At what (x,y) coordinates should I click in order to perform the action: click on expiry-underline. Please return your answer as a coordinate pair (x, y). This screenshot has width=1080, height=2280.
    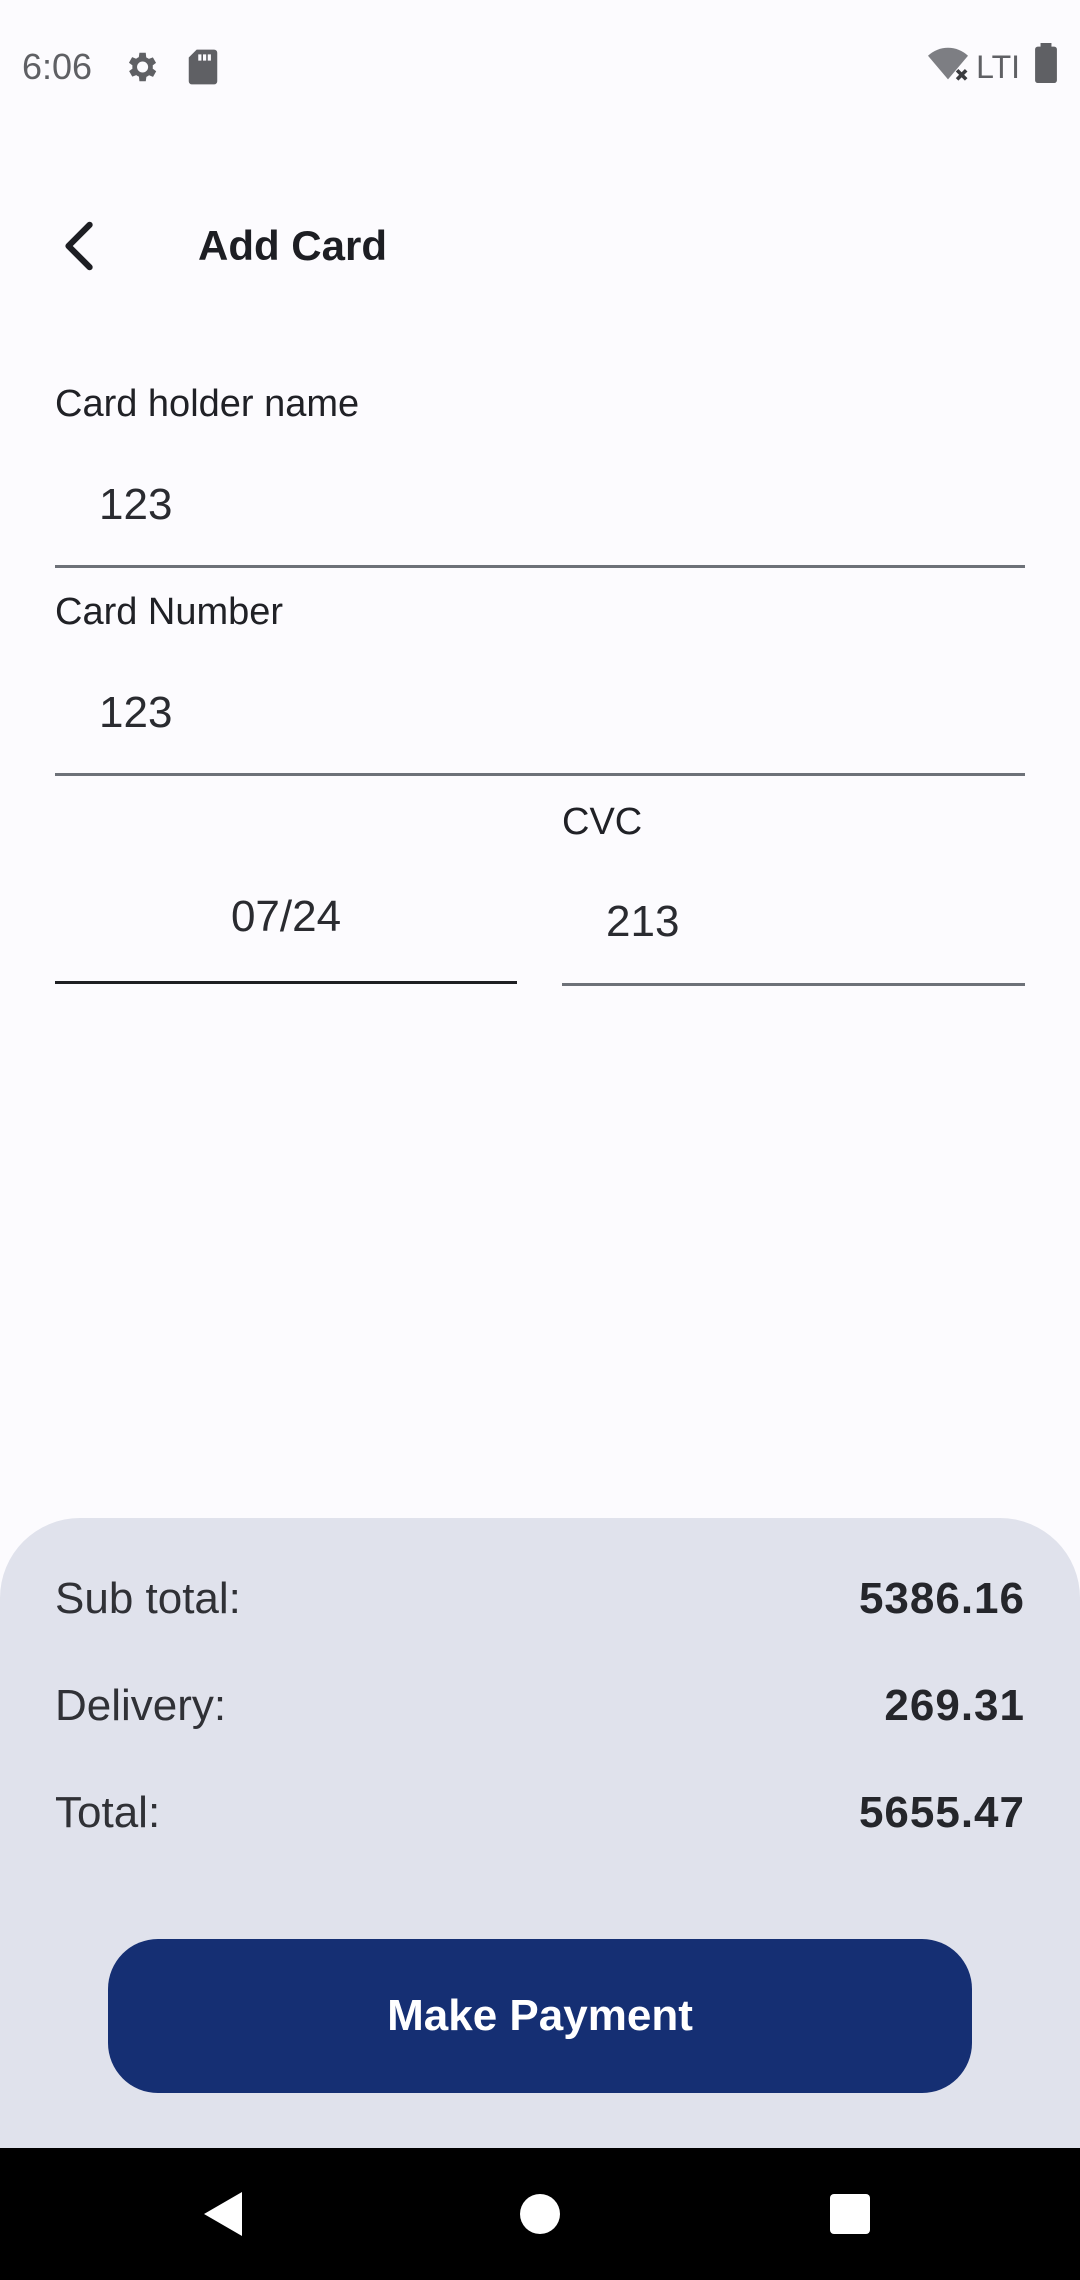
    Looking at the image, I should click on (286, 982).